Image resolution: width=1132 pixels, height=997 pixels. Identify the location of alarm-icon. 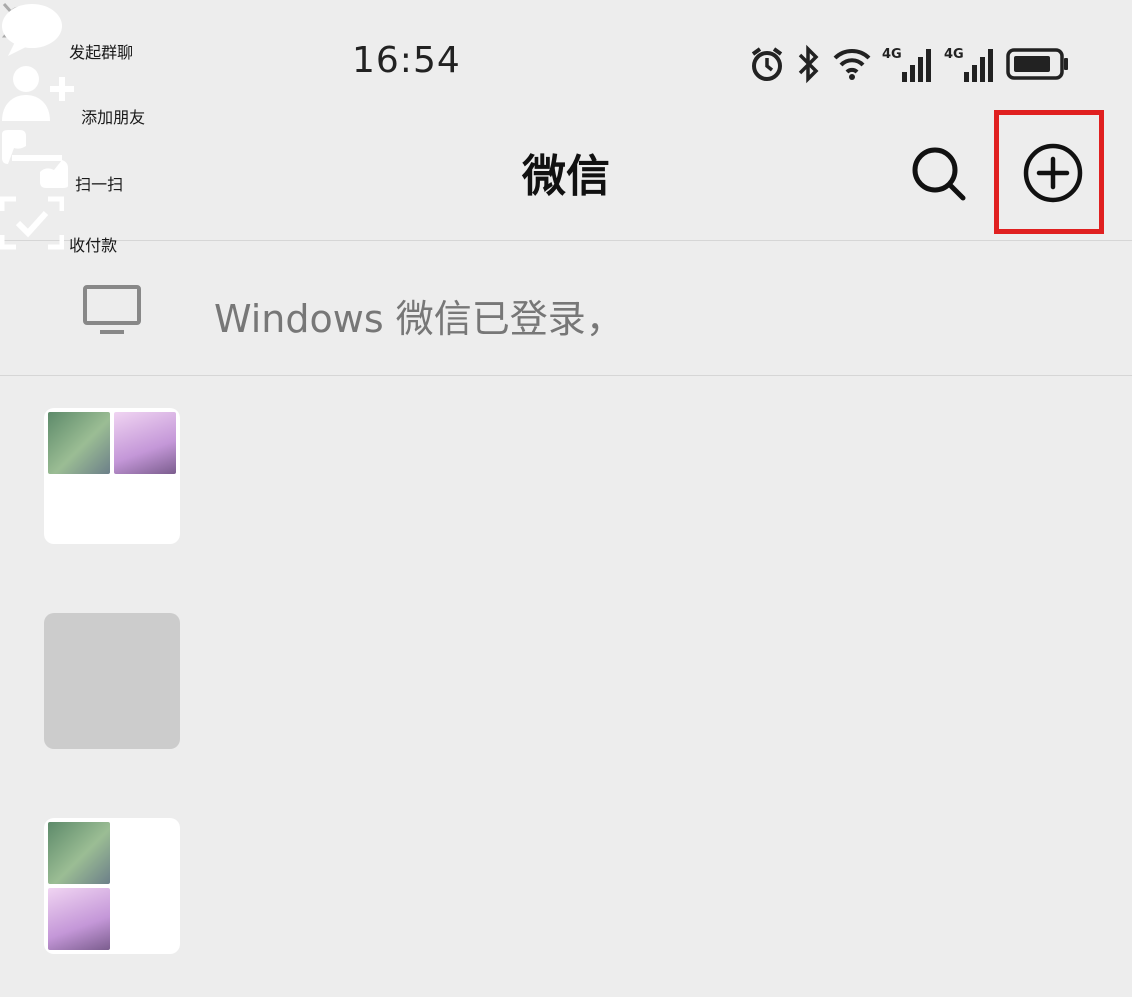
(767, 64).